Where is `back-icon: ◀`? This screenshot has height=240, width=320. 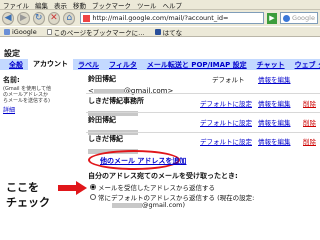
back-icon: ◀ is located at coordinates (8, 18).